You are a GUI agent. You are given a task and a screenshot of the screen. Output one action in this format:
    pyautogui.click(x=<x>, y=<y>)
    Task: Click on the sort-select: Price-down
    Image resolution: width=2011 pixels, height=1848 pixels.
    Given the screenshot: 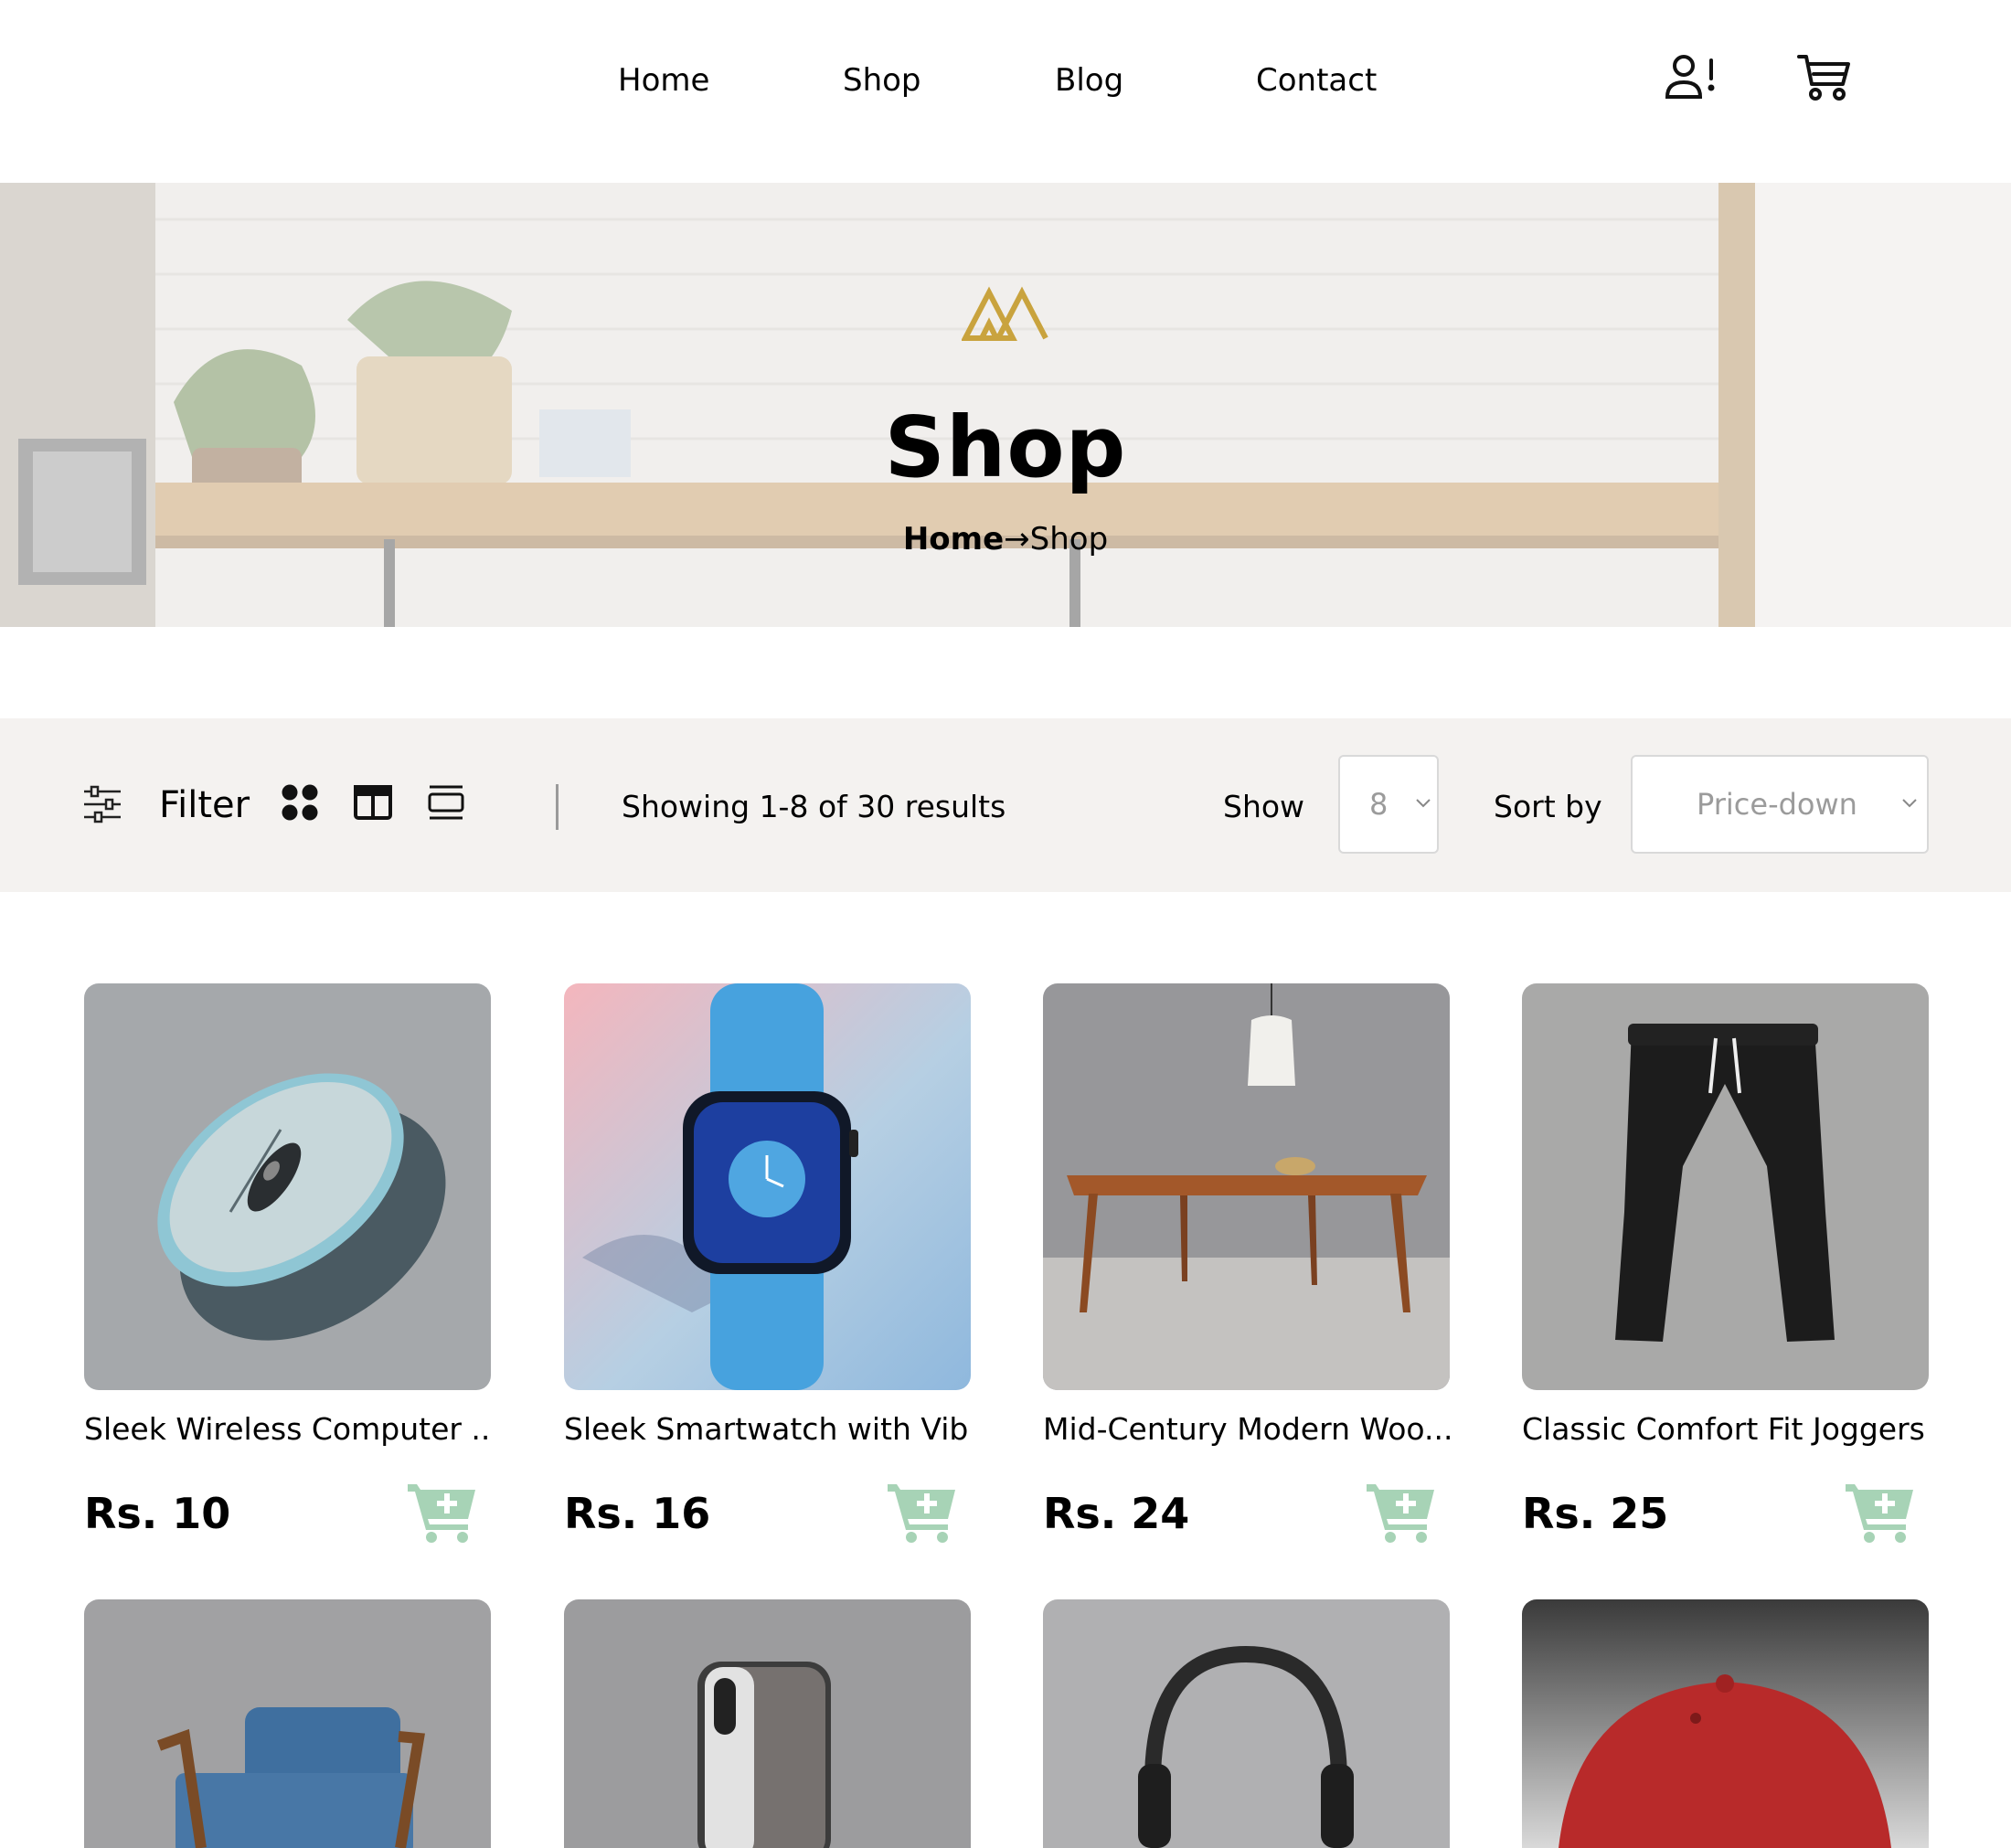 What is the action you would take?
    pyautogui.click(x=1780, y=804)
    